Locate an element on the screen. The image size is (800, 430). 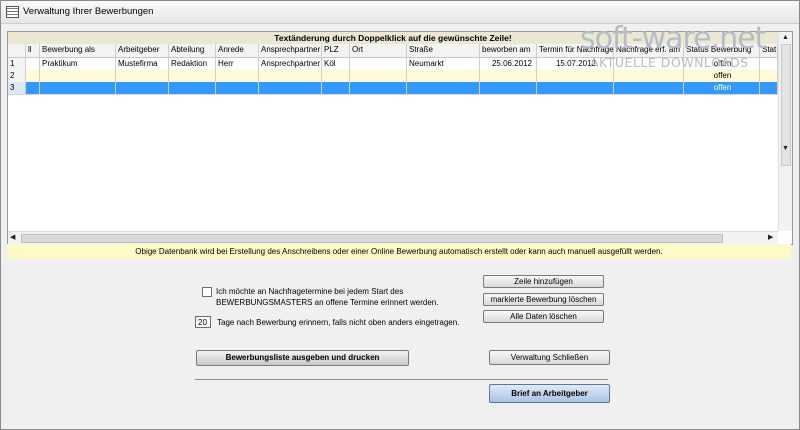
col-header: Straße is located at coordinates (443, 50).